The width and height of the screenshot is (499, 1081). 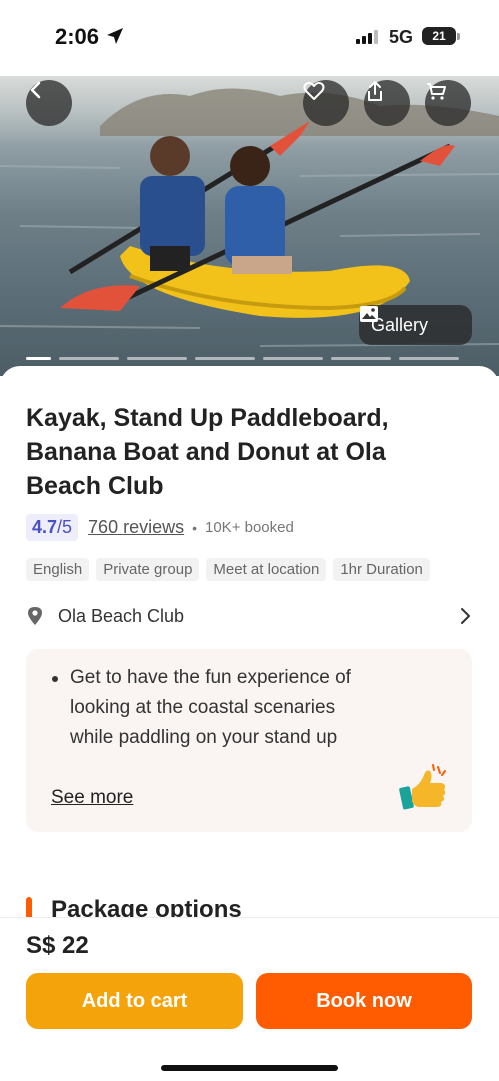 I want to click on gallery-button: Gallery, so click(x=415, y=325).